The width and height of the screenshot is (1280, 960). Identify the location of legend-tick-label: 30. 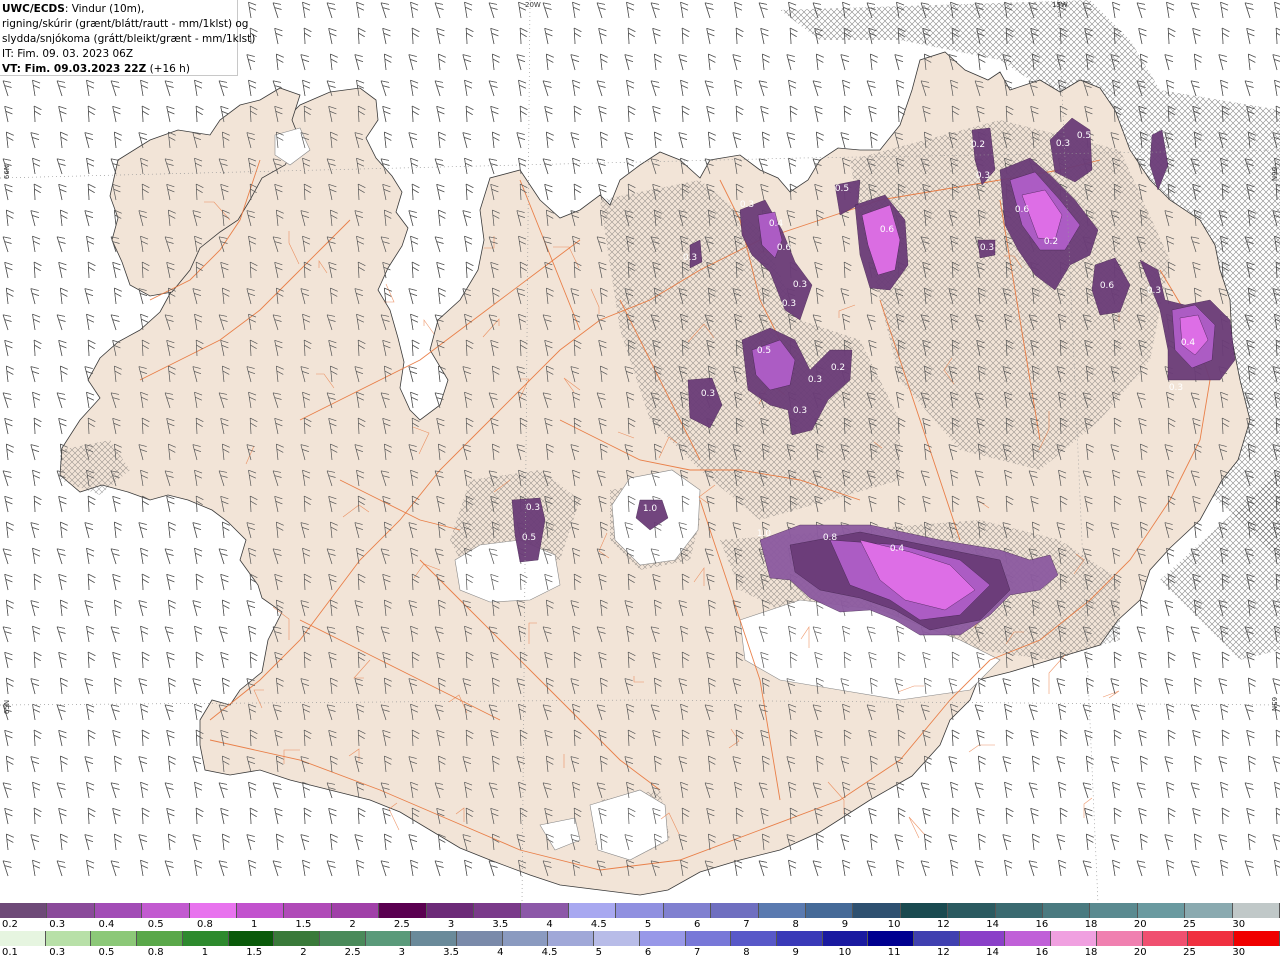
(1239, 924).